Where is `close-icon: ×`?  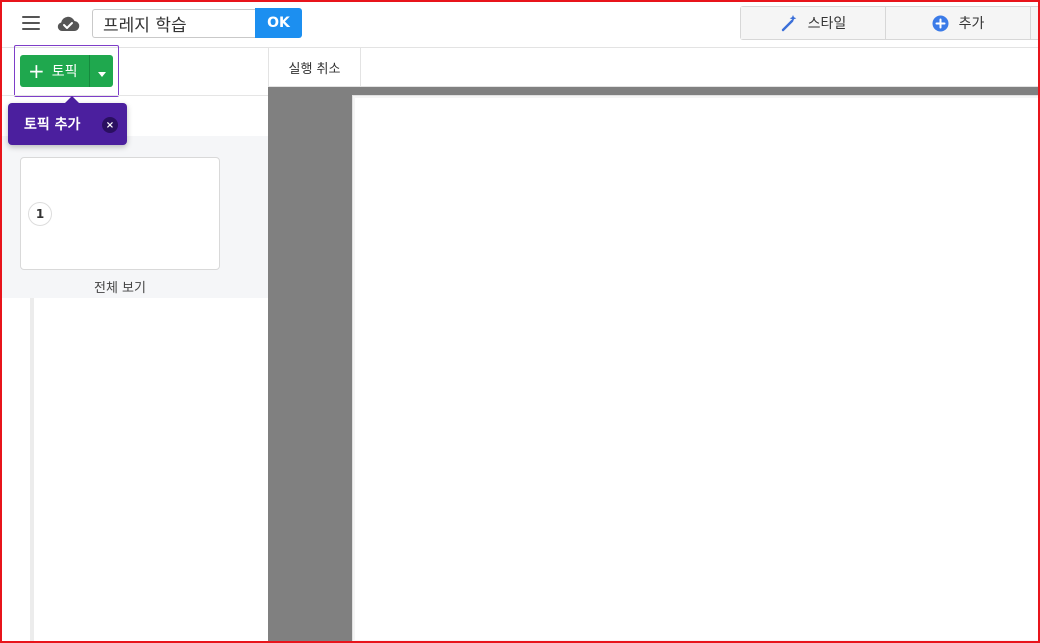
close-icon: × is located at coordinates (110, 125).